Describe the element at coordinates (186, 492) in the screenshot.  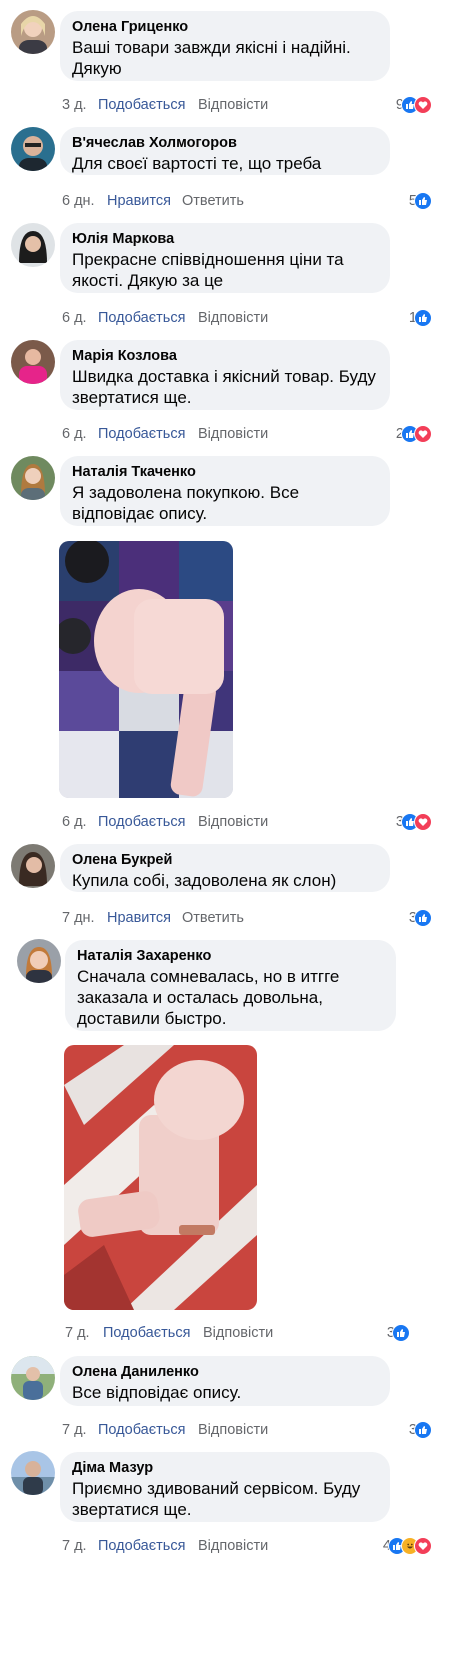
I see `comment-text-line: Я задоволена покупкою. Все` at that location.